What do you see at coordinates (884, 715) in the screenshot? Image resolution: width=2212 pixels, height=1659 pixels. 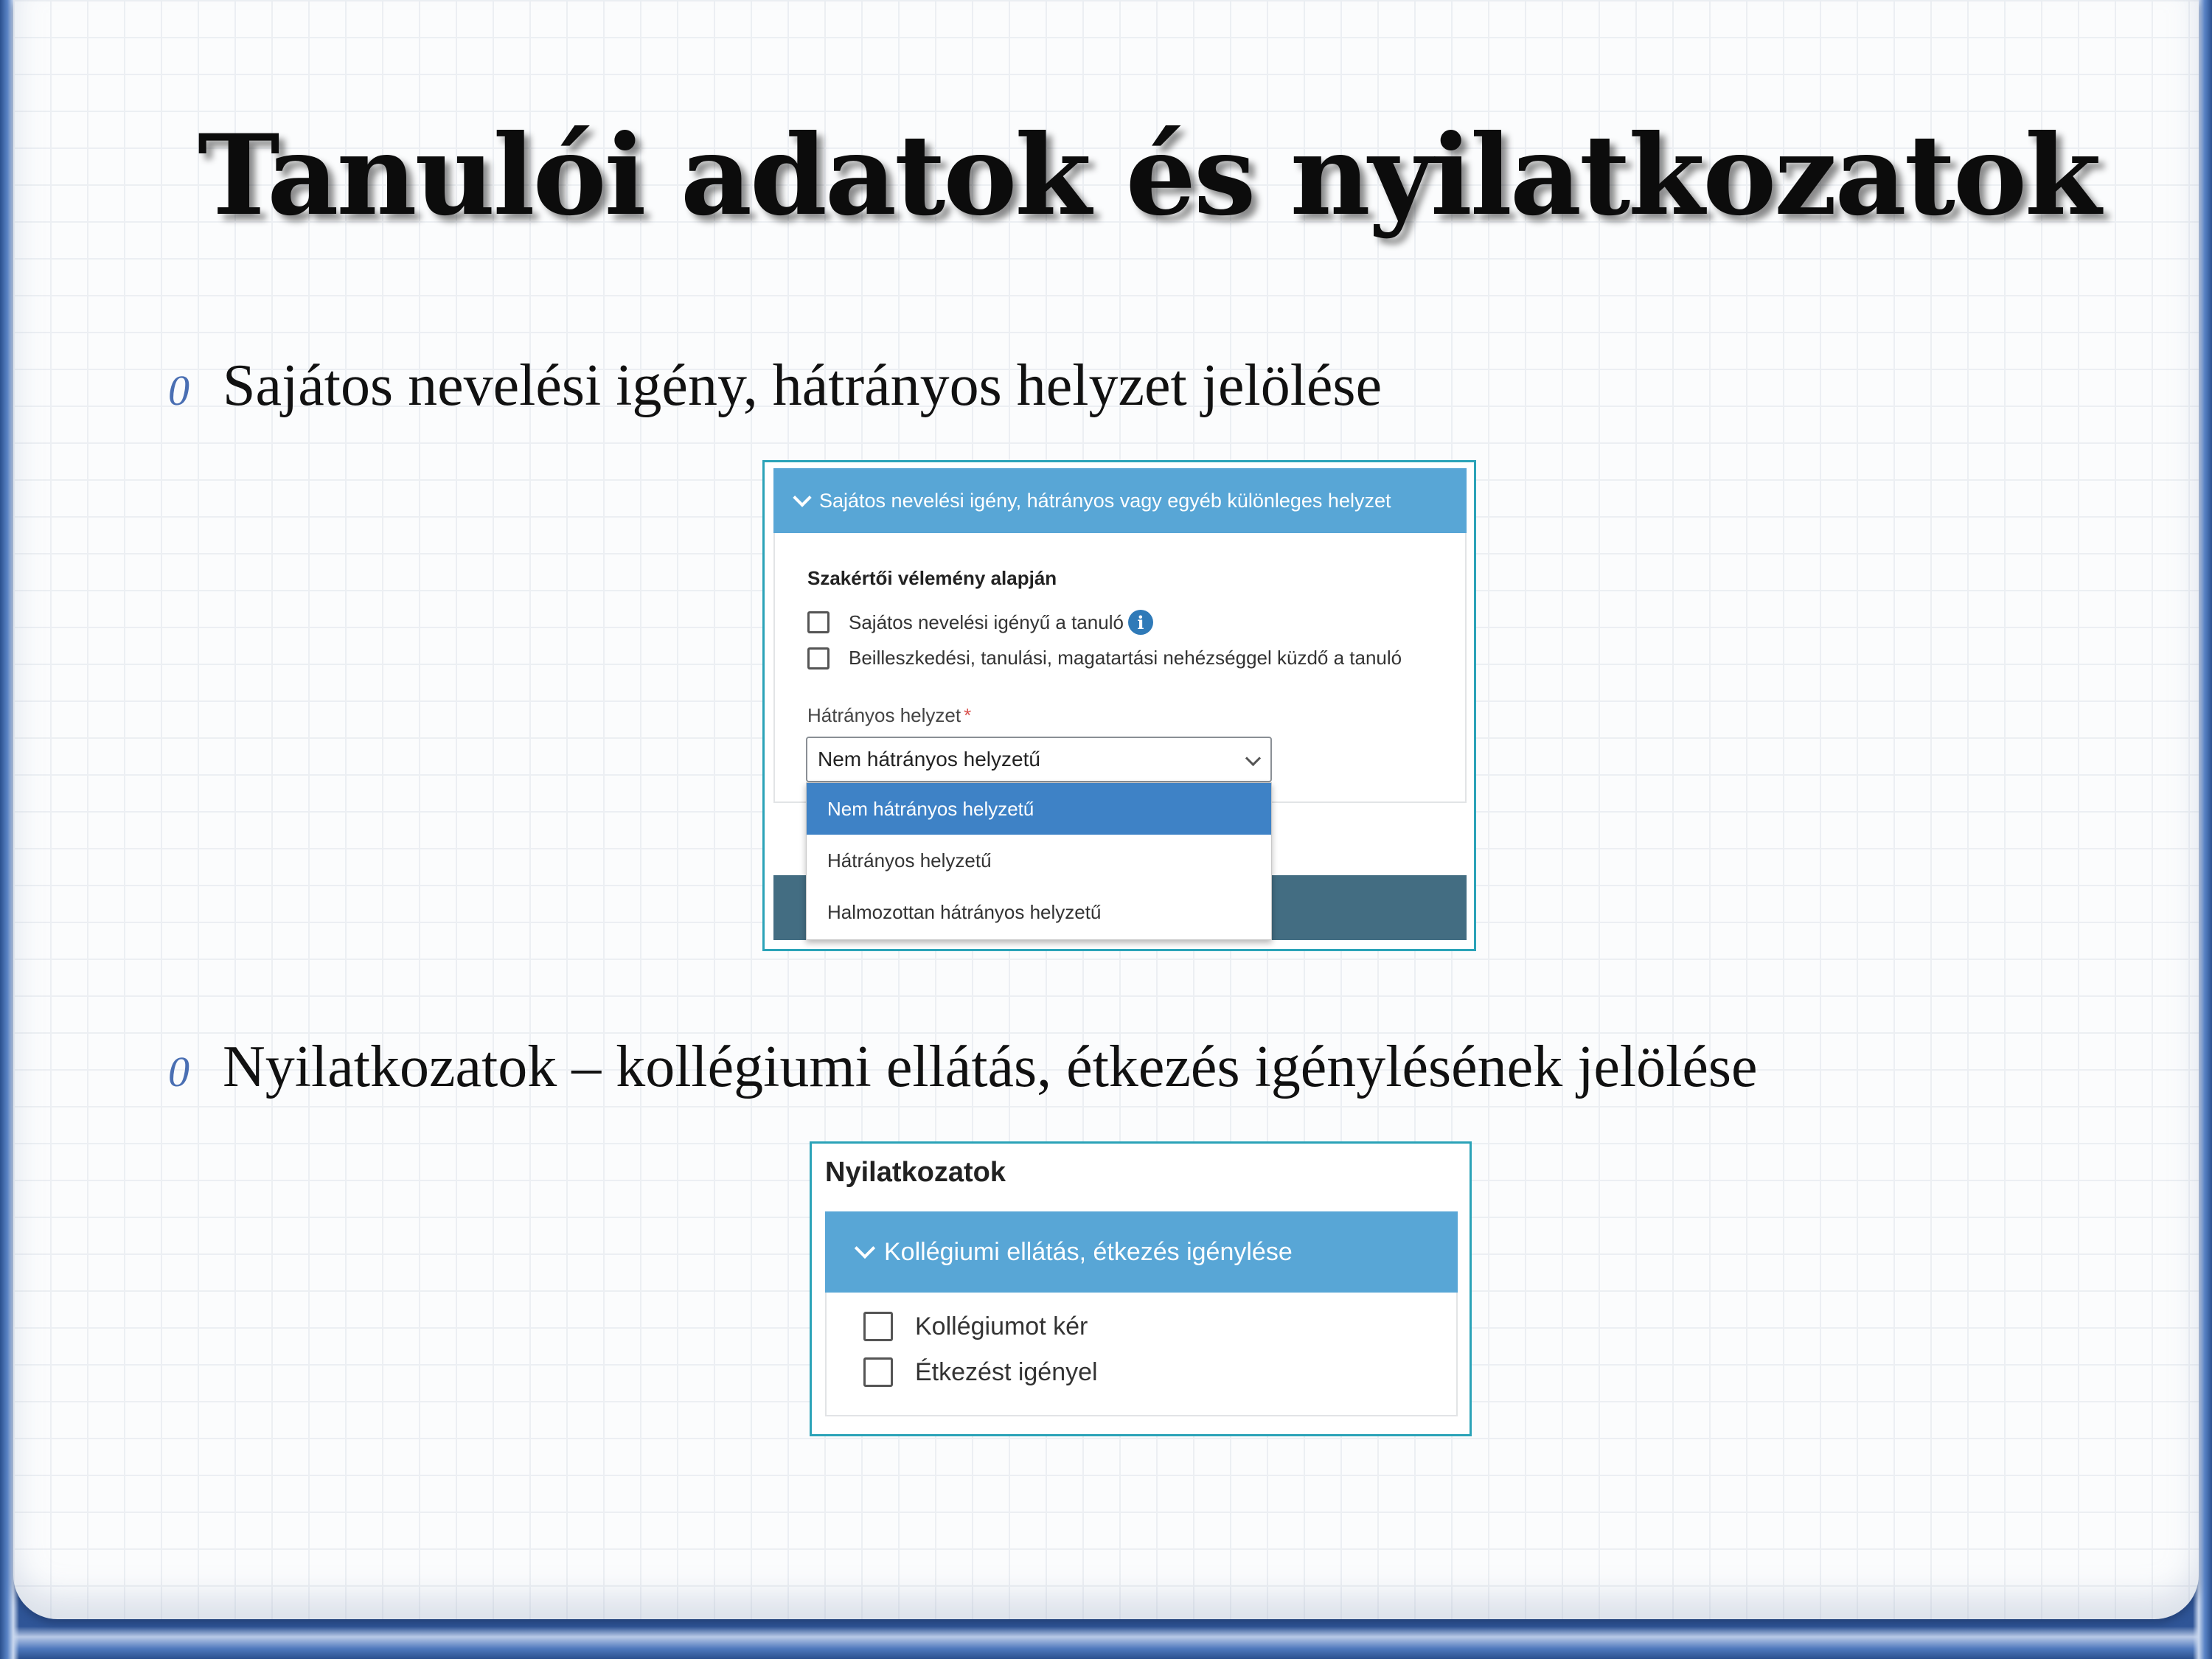 I see `field-label-text: Hátrányos helyzet` at bounding box center [884, 715].